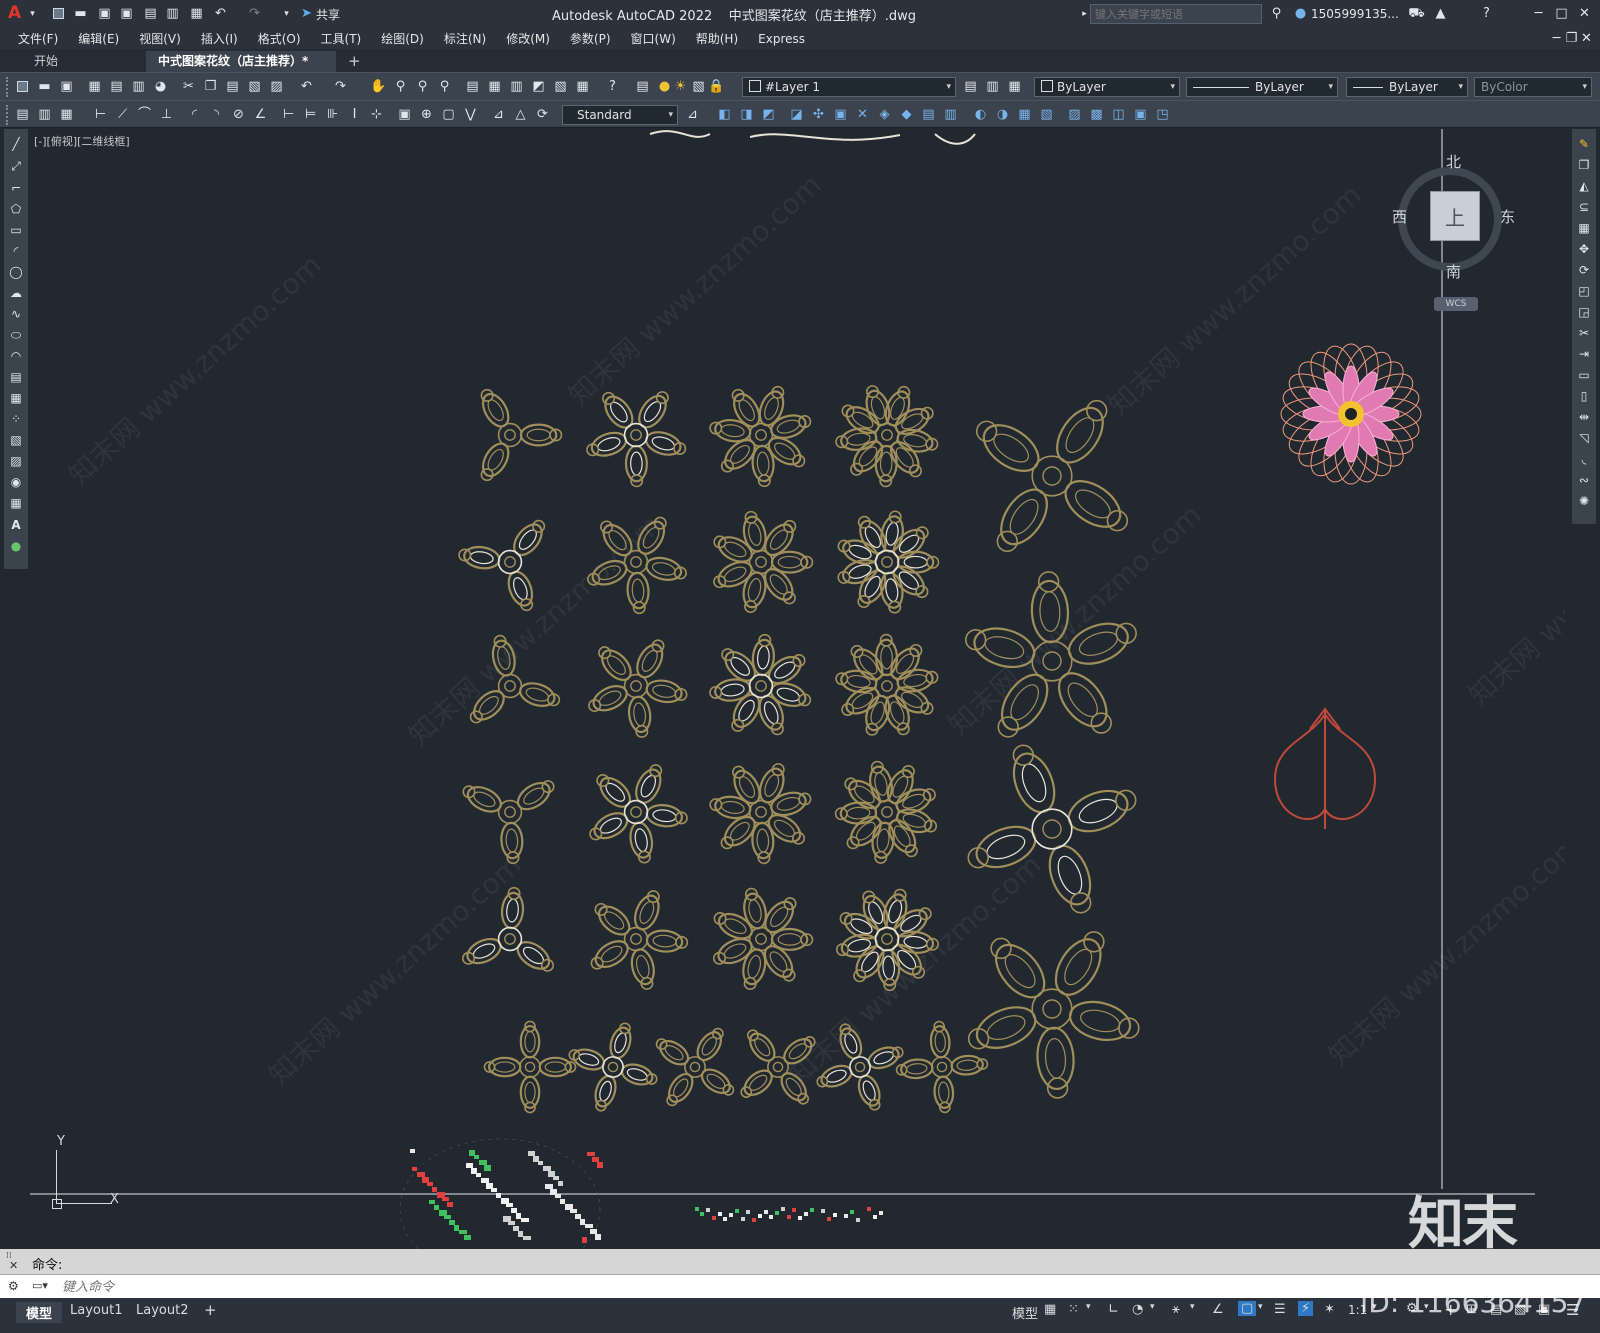  Describe the element at coordinates (1024, 114) in the screenshot. I see `modify-icon-14: ▦` at that location.